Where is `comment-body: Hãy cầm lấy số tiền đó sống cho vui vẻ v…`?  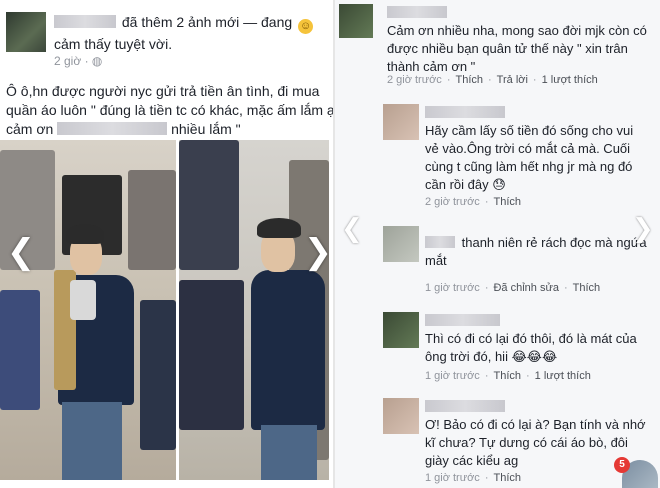
comment-body: Hãy cầm lấy số tiền đó sống cho vui vẻ v… is located at coordinates (537, 149).